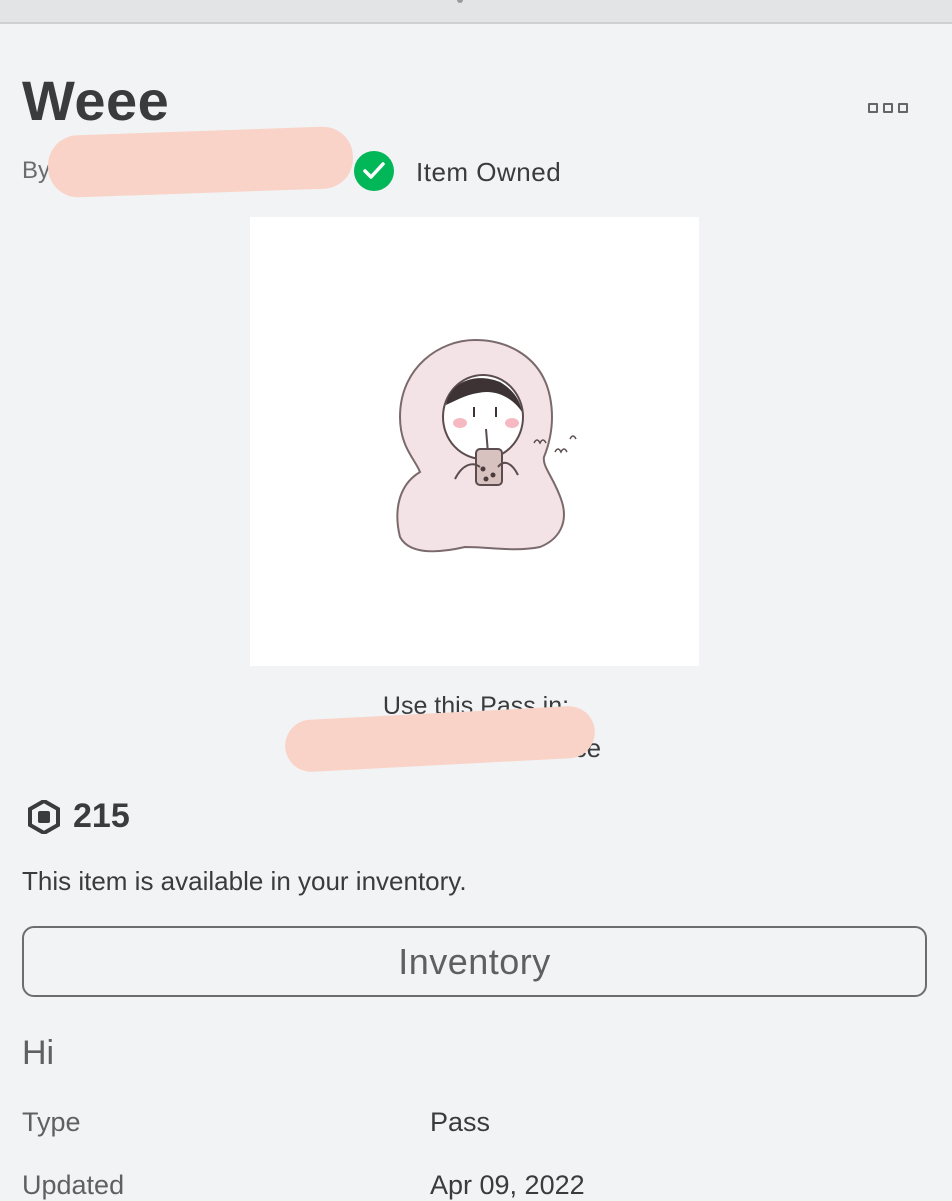 The image size is (952, 1201). Describe the element at coordinates (96, 100) in the screenshot. I see `item-title: Weee` at that location.